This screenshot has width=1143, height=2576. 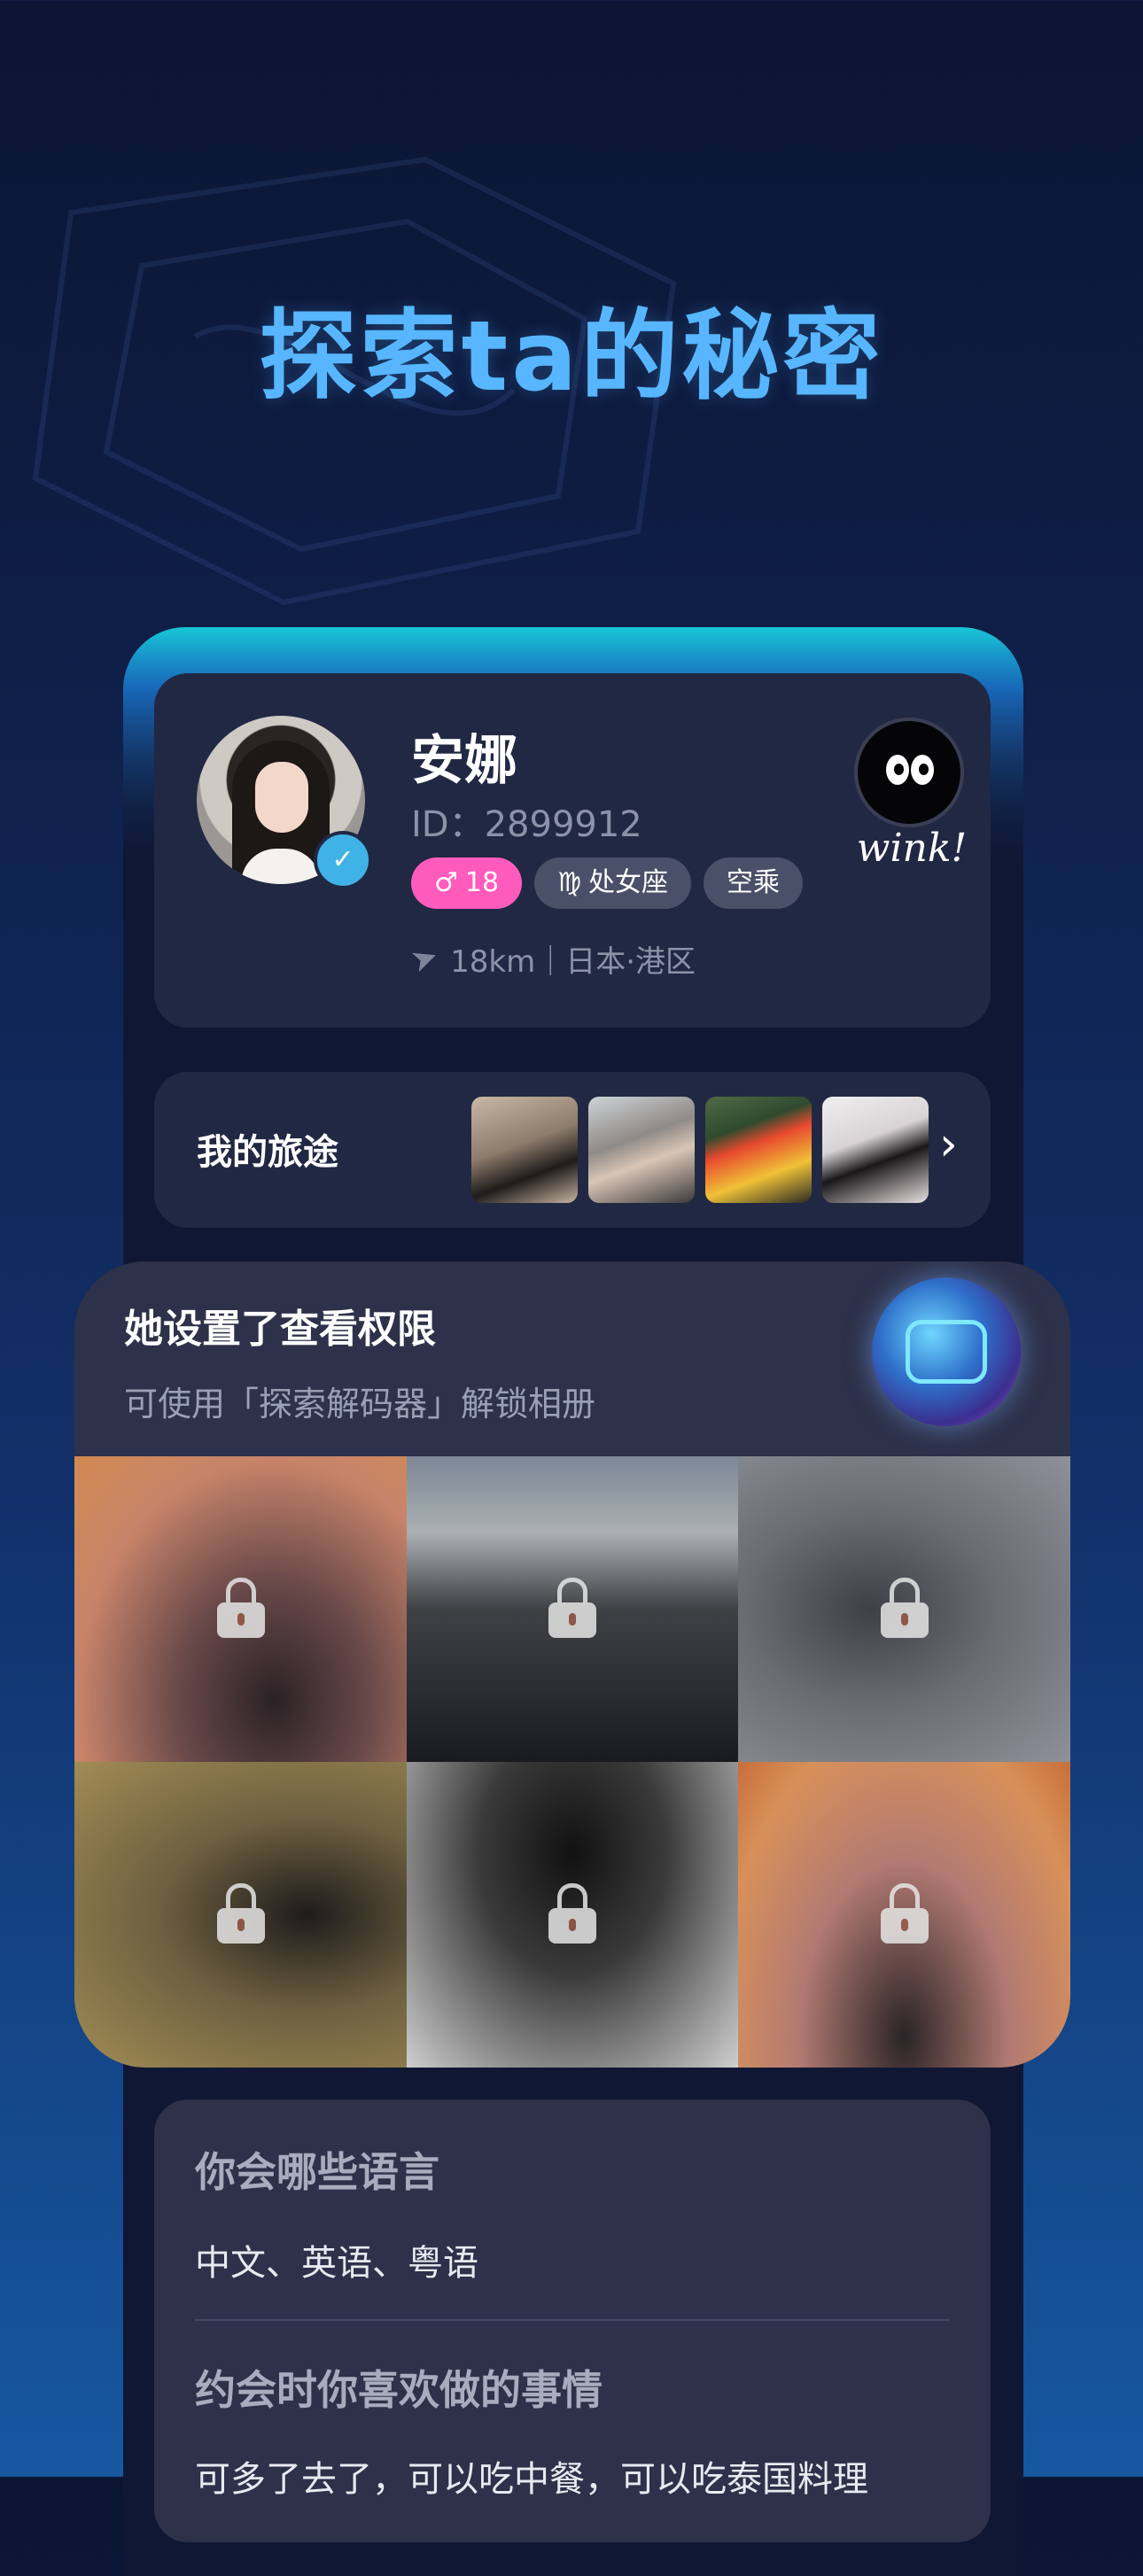 I want to click on trip-thumbnails, so click(x=700, y=1150).